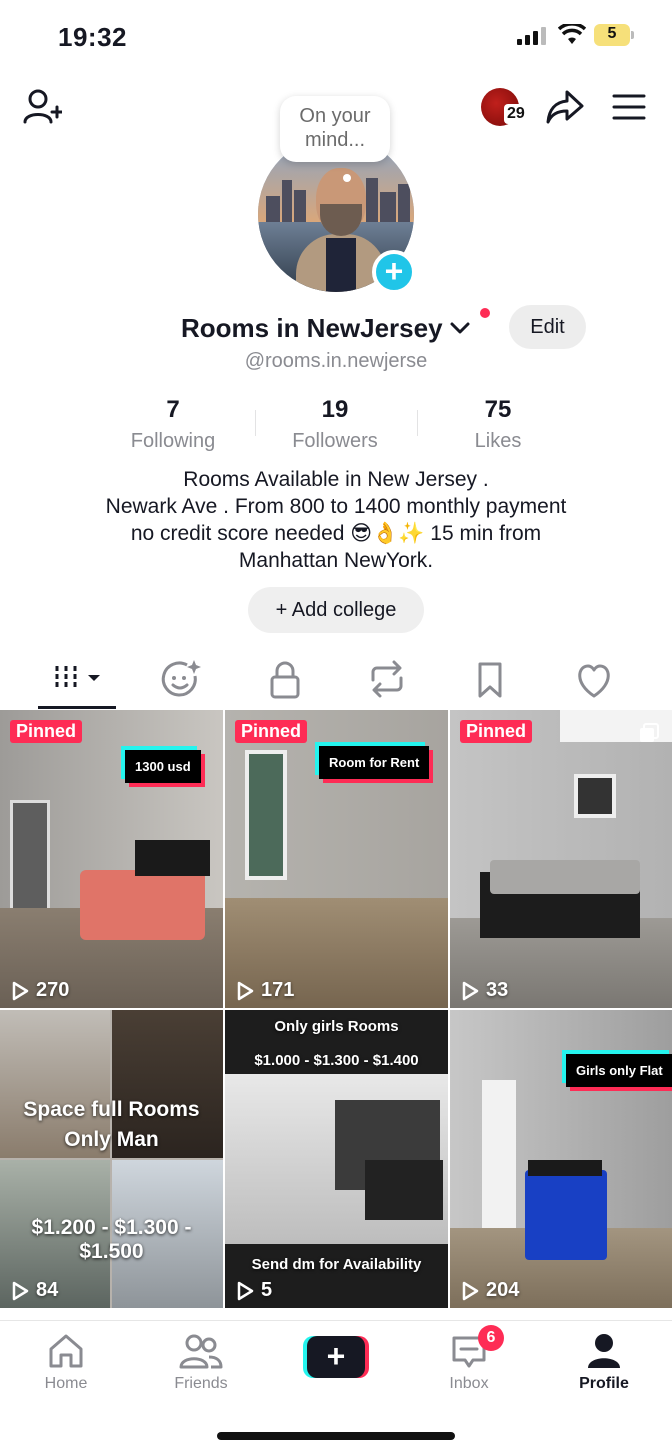  What do you see at coordinates (336, 1264) in the screenshot?
I see `video-caption: Send dm for Availability` at bounding box center [336, 1264].